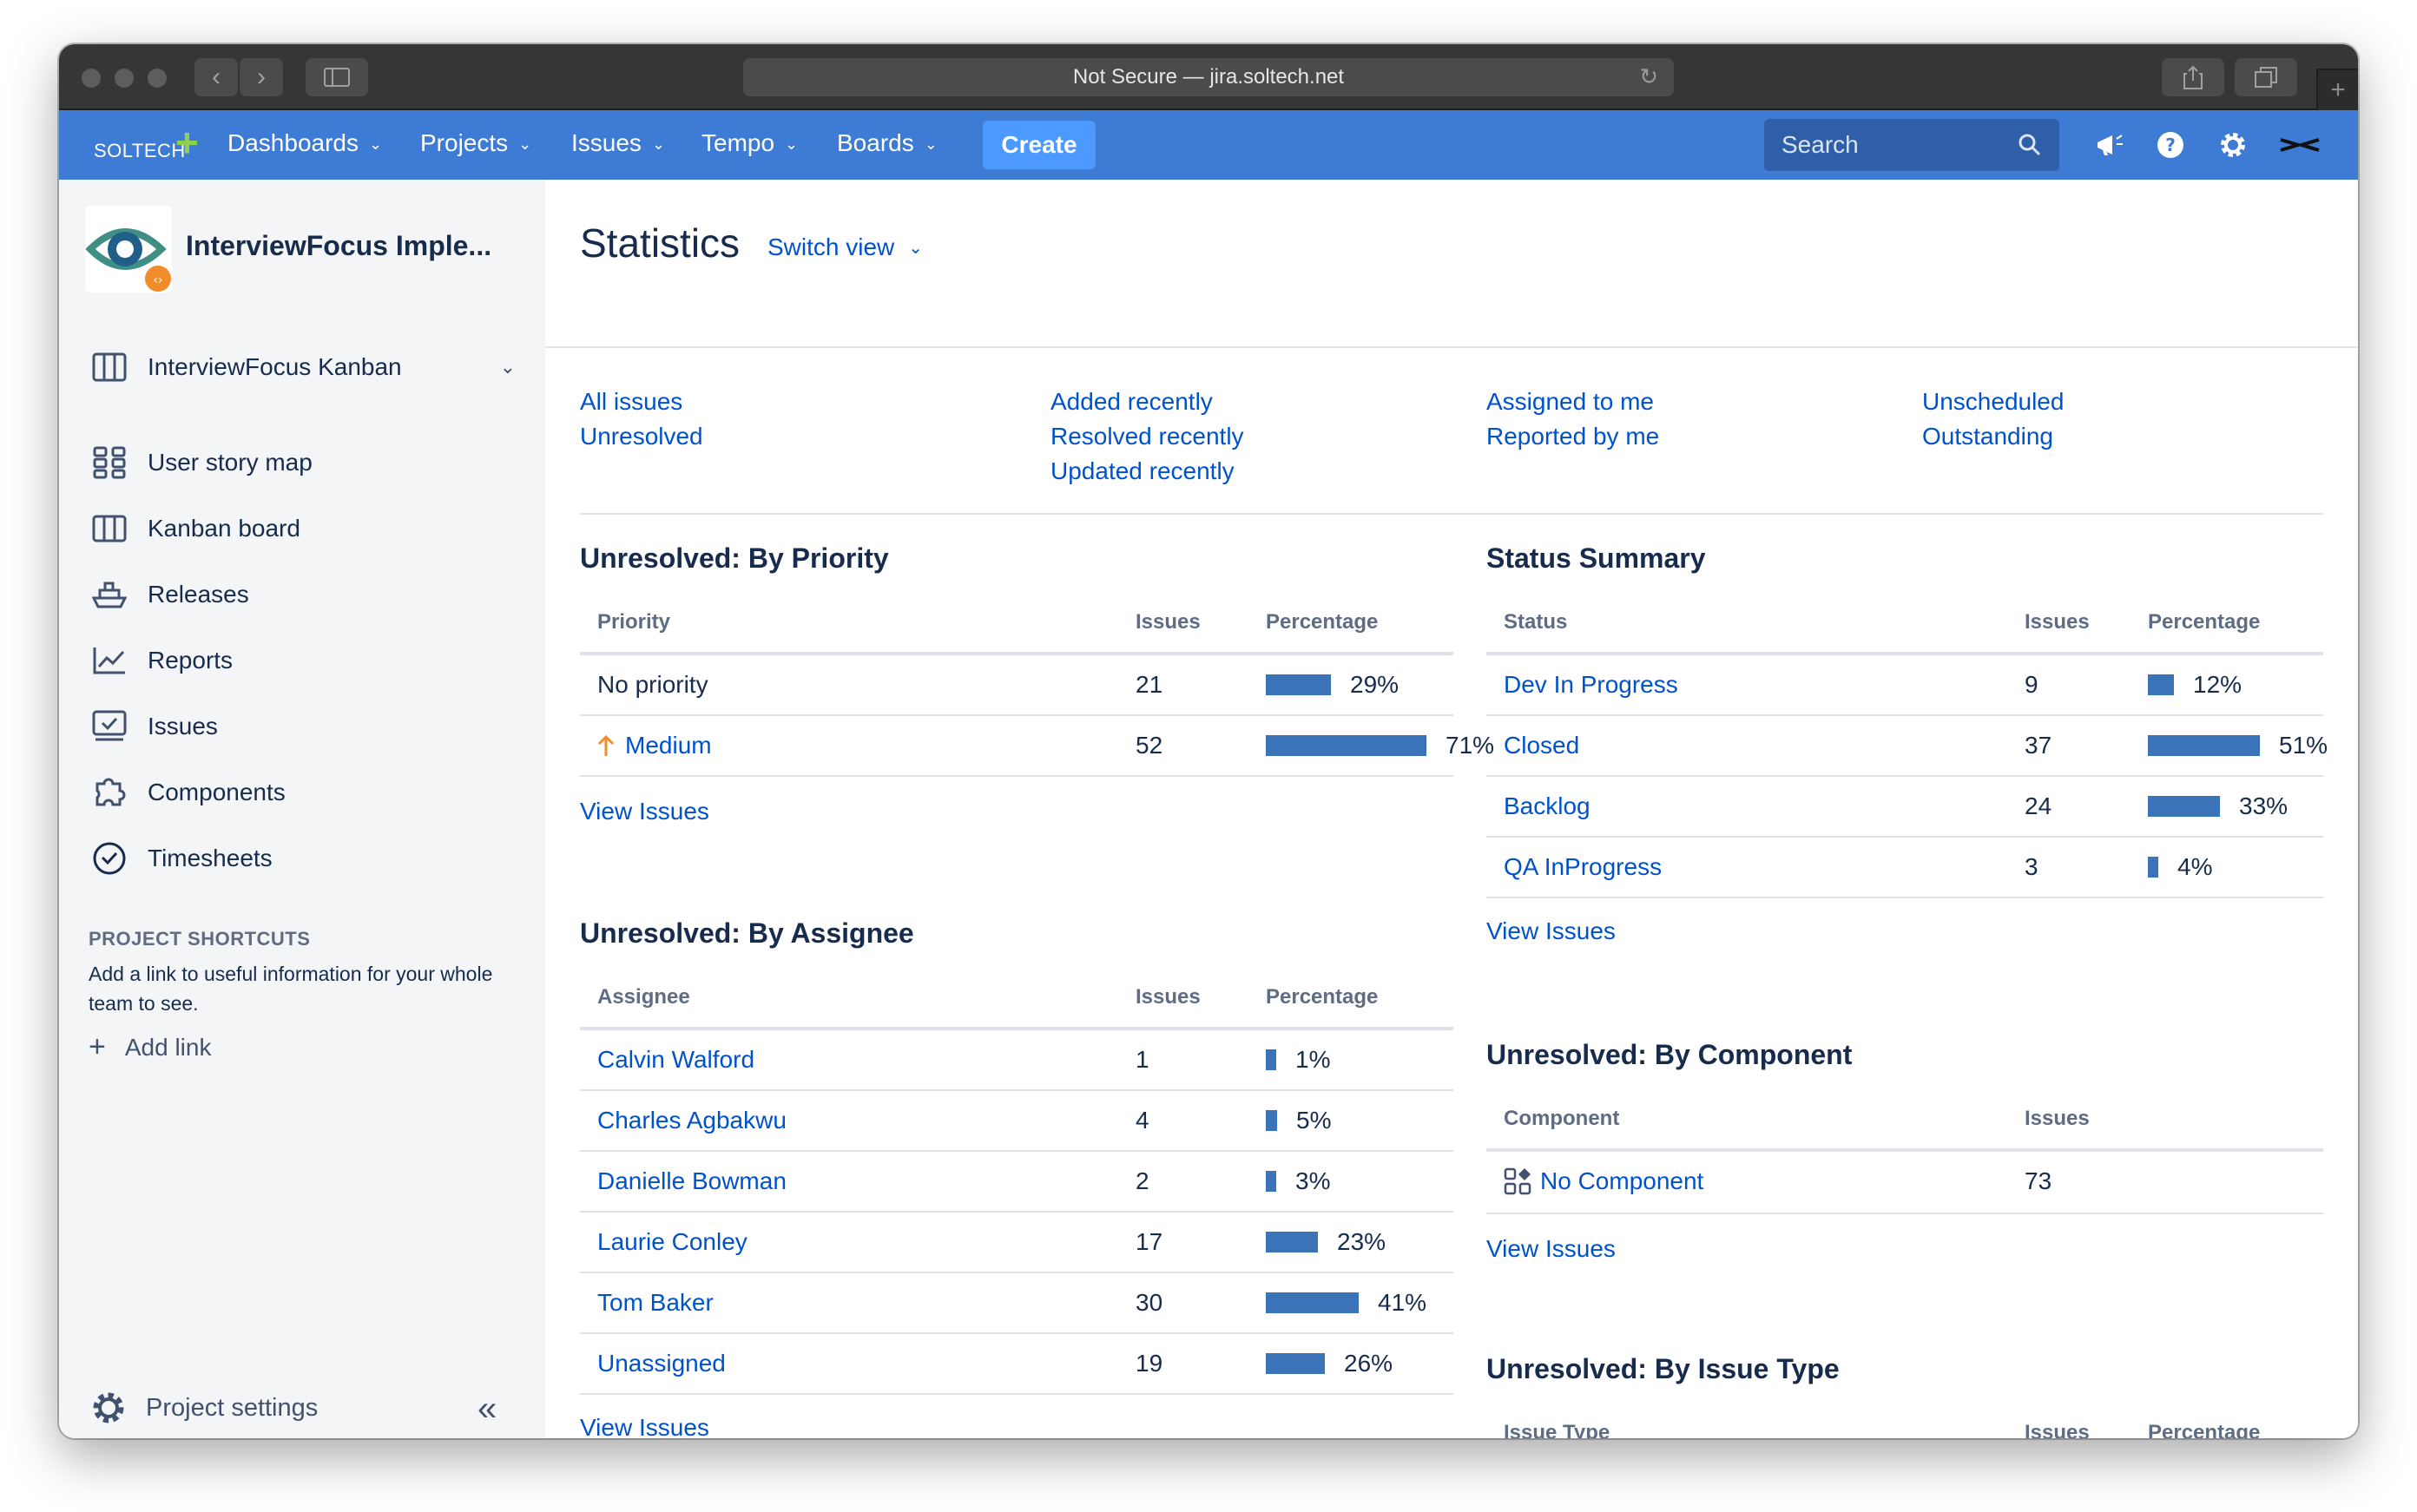 The image size is (2417, 1512). Describe the element at coordinates (154, 726) in the screenshot. I see `sidebar-item-issues: Issues` at that location.